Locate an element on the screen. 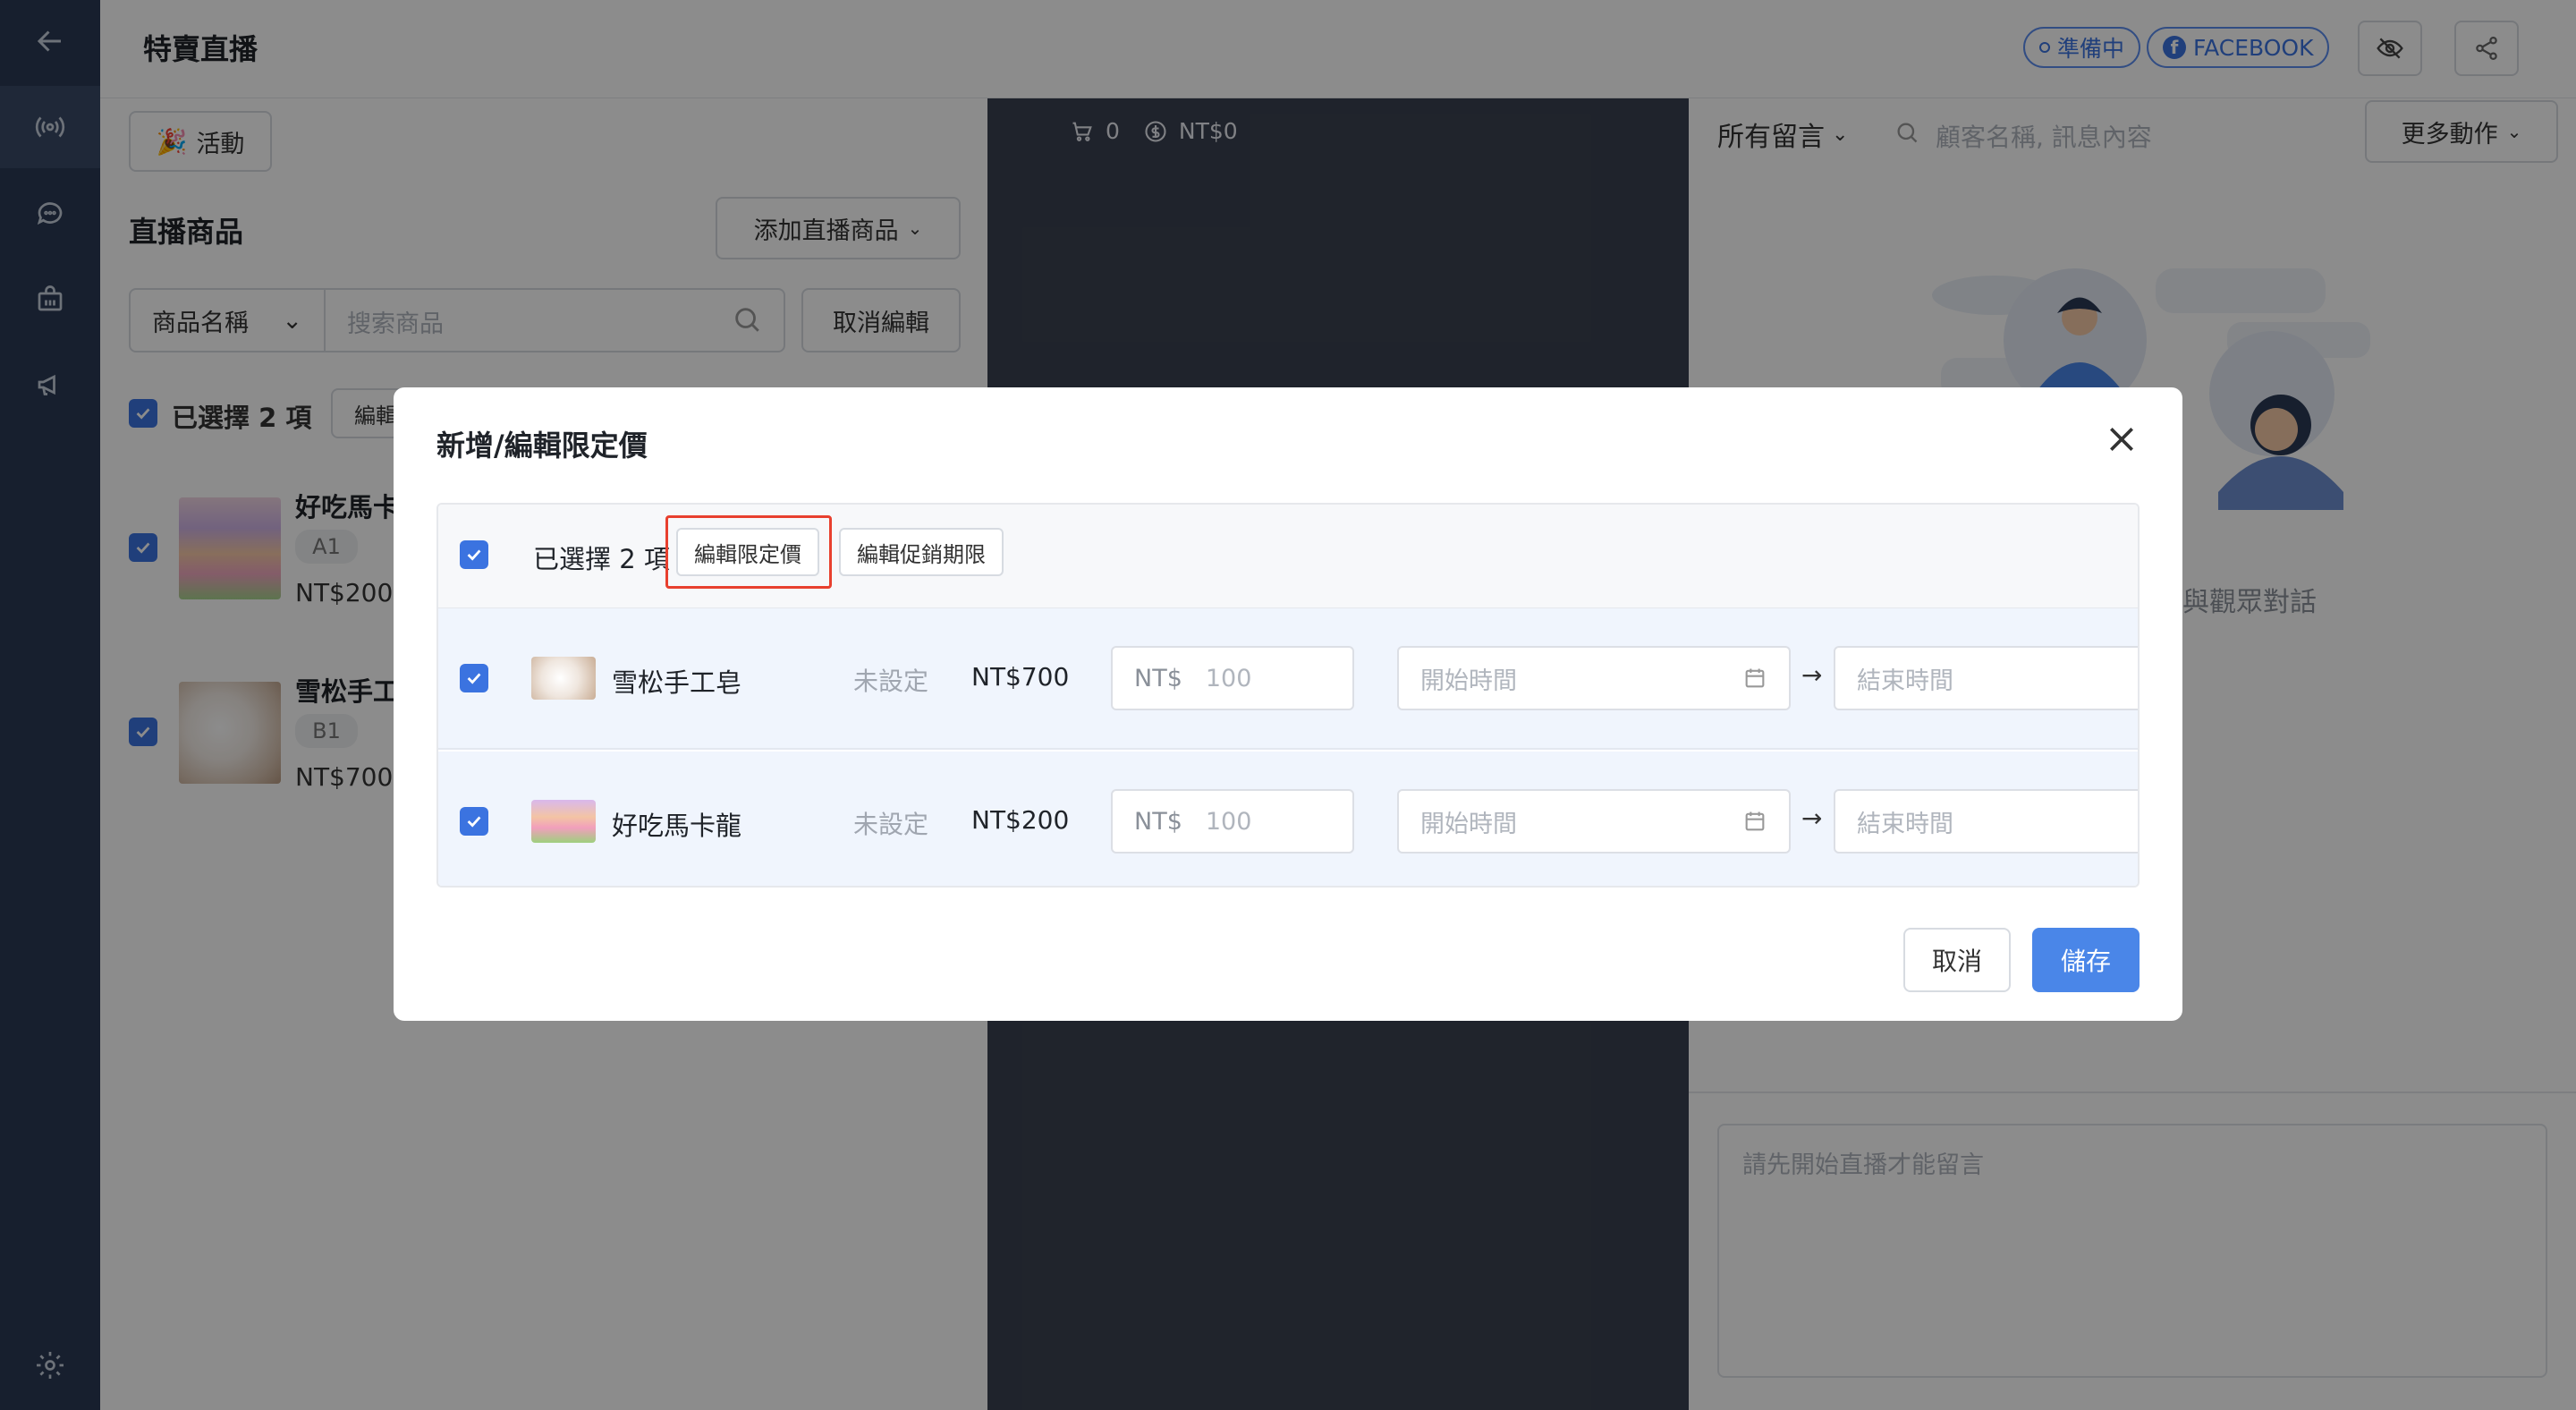 This screenshot has width=2576, height=1410. edit-limited-price-button: 編輯限定價 is located at coordinates (747, 552).